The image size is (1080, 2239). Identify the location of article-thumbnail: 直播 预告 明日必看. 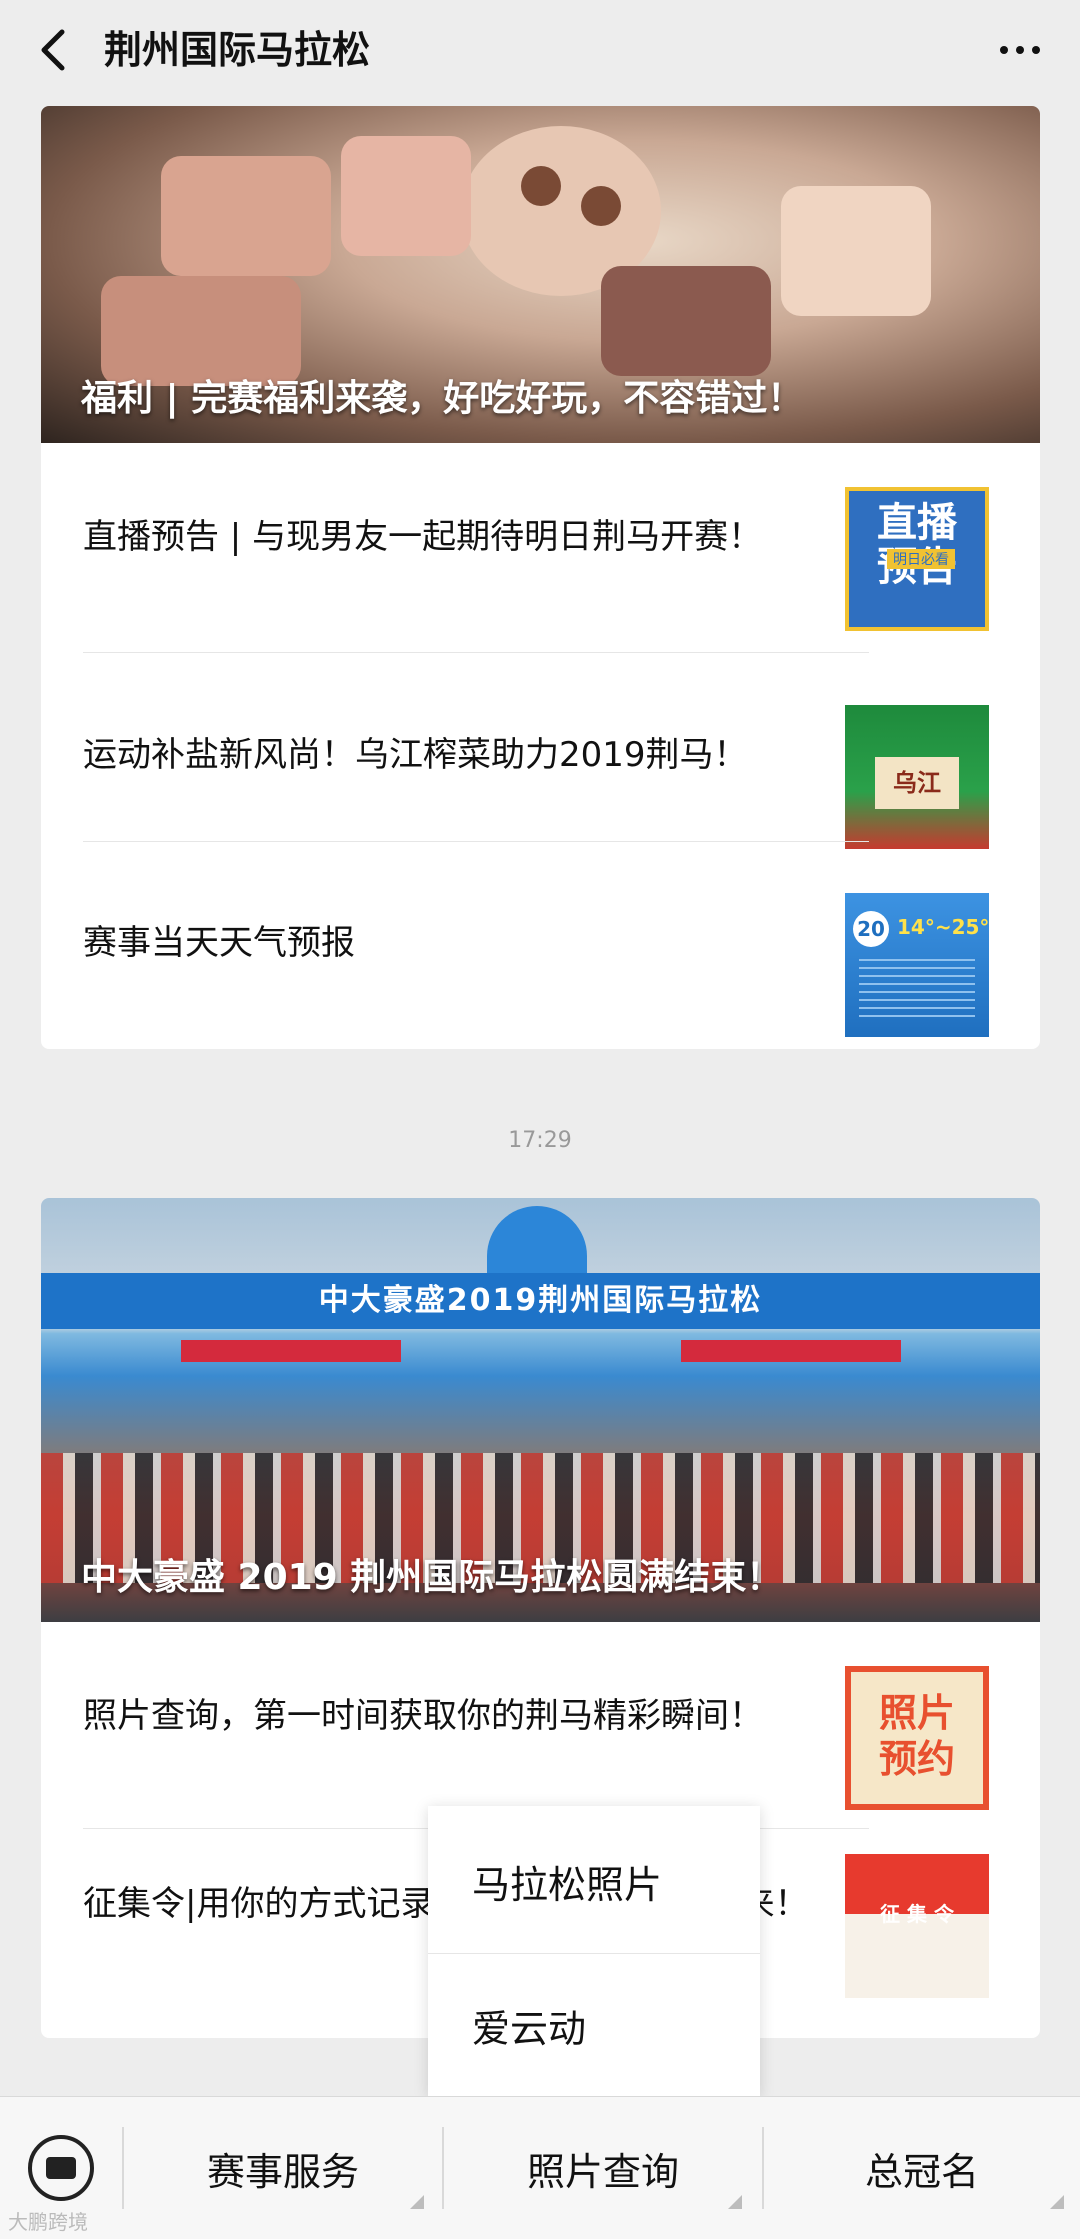
(917, 559).